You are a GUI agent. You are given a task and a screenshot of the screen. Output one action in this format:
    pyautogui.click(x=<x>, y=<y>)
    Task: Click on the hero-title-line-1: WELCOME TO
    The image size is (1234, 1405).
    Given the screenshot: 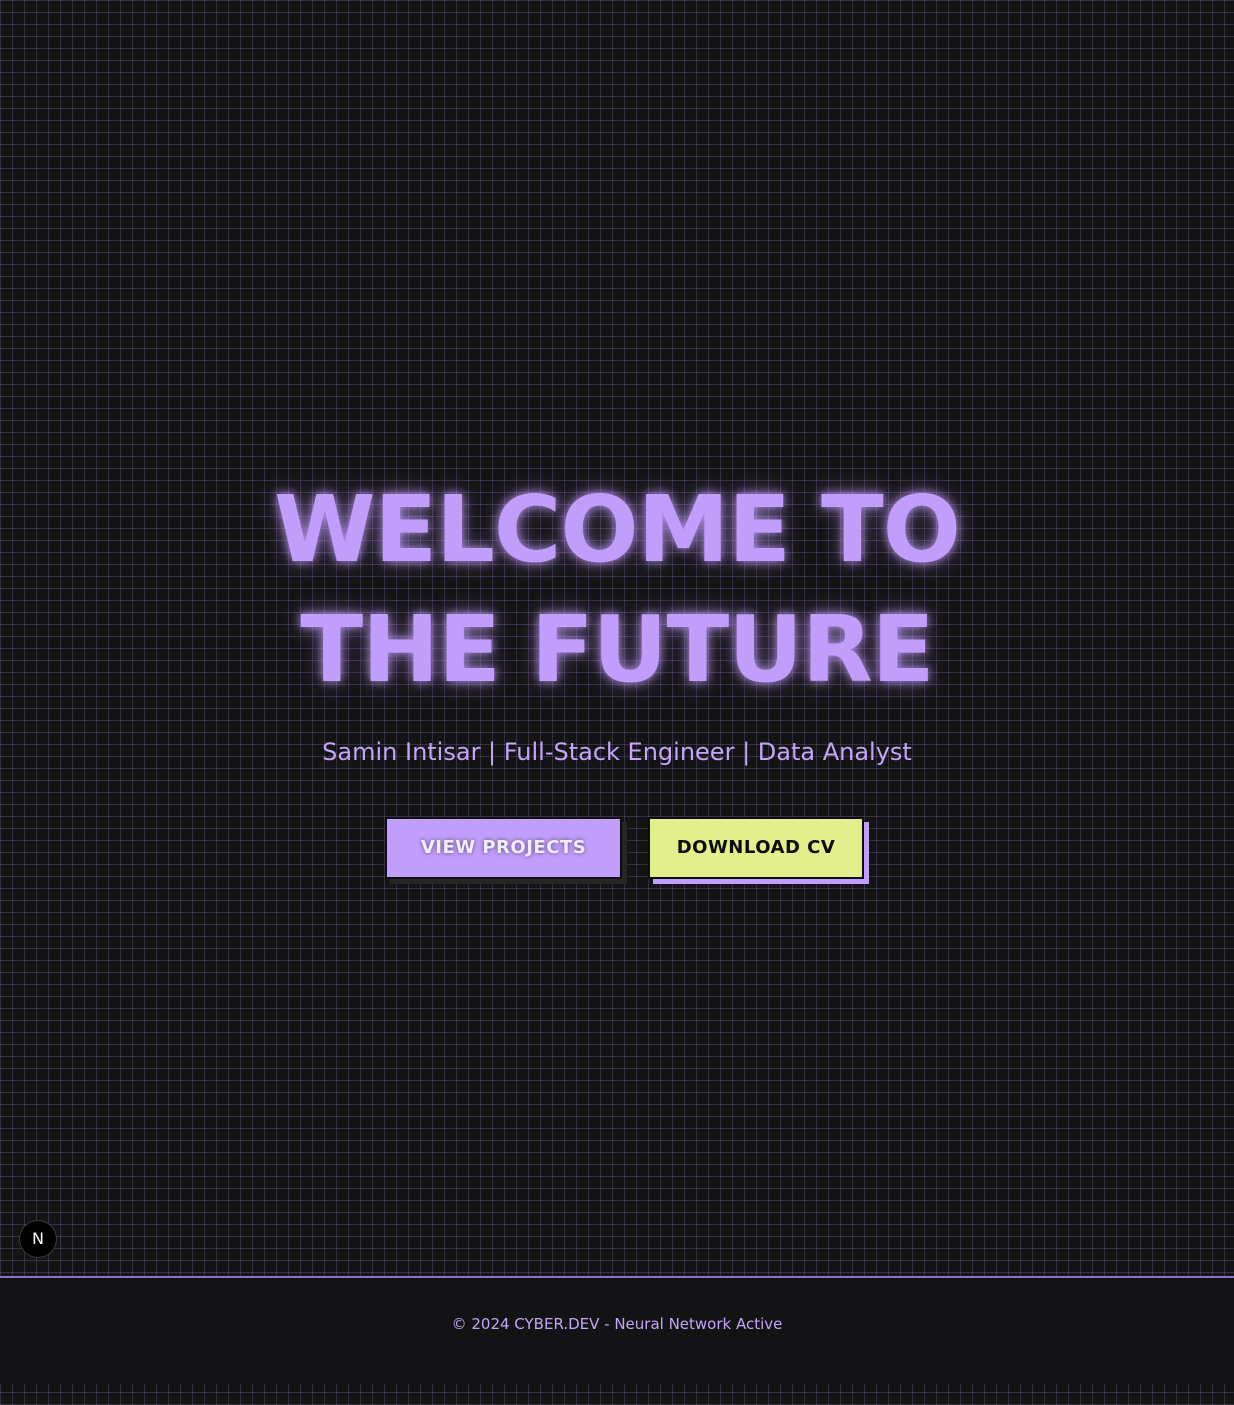 What is the action you would take?
    pyautogui.click(x=617, y=529)
    